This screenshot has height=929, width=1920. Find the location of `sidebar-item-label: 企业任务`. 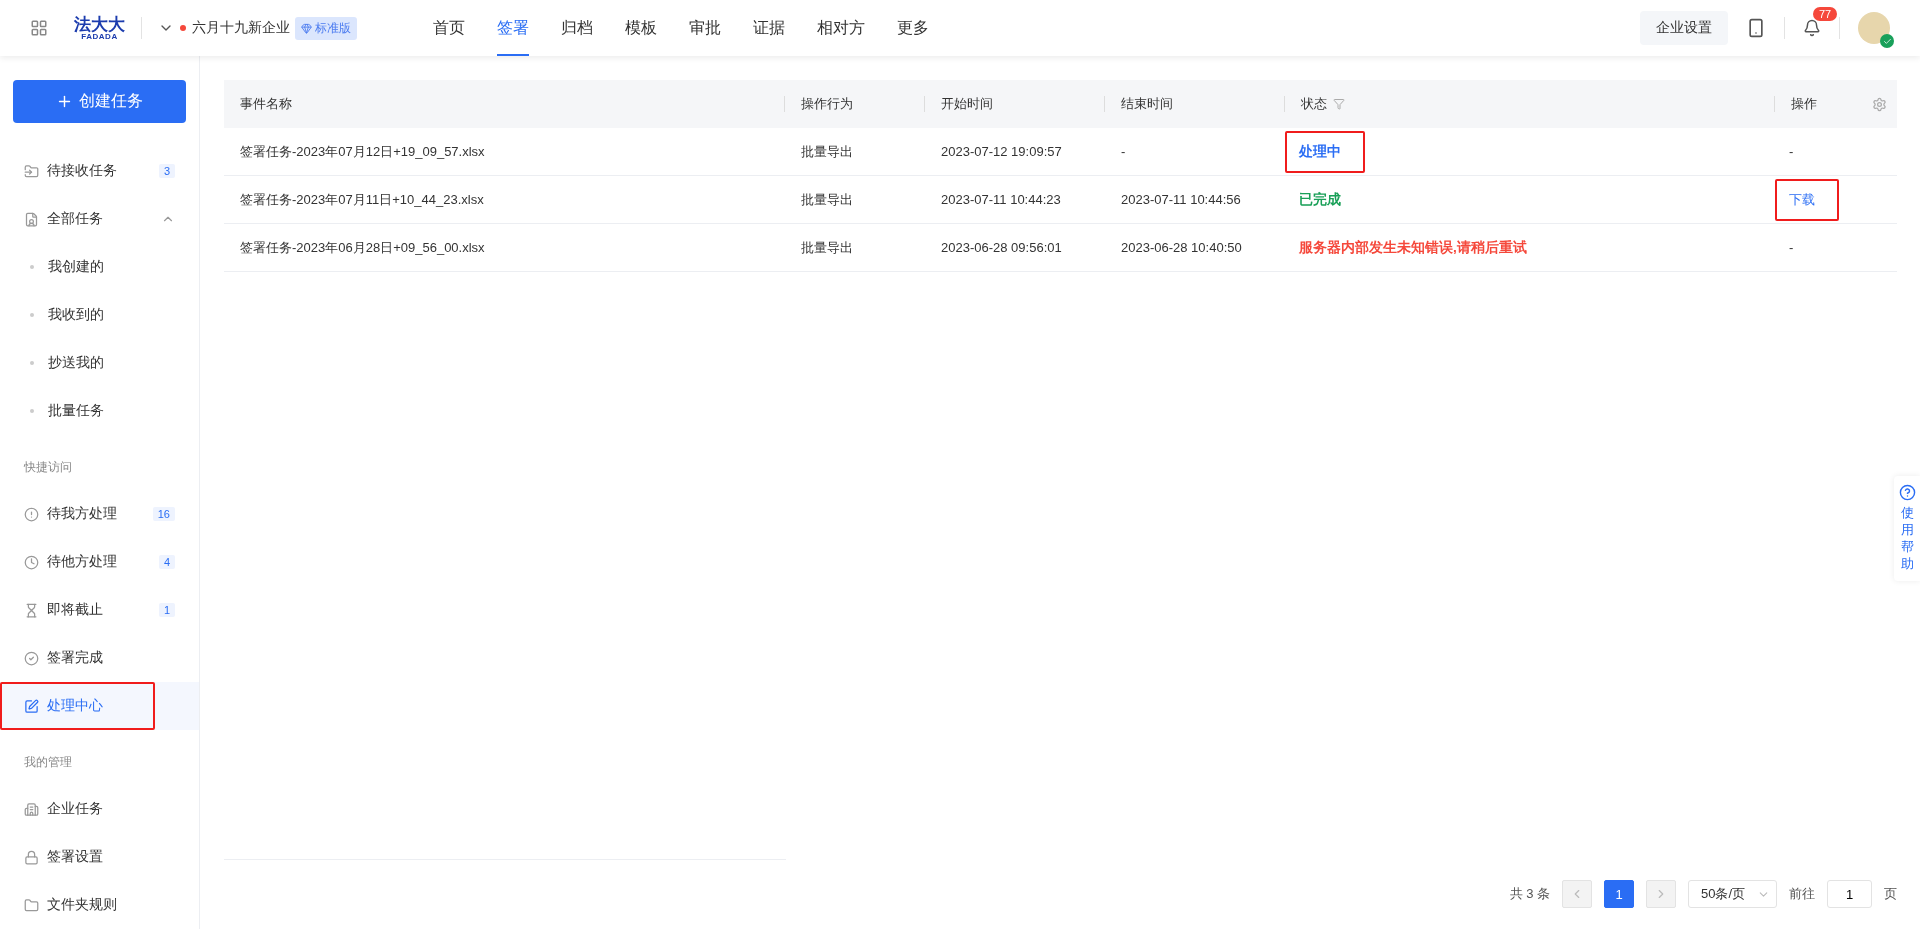

sidebar-item-label: 企业任务 is located at coordinates (75, 809).